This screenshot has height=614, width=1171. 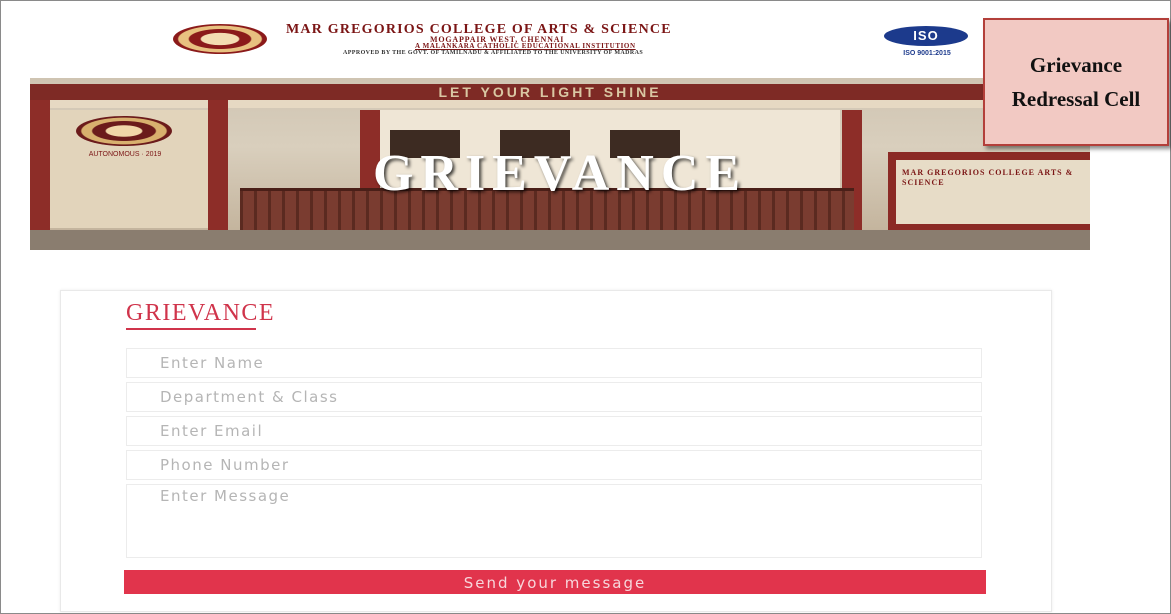 What do you see at coordinates (554, 521) in the screenshot?
I see `message-textarea` at bounding box center [554, 521].